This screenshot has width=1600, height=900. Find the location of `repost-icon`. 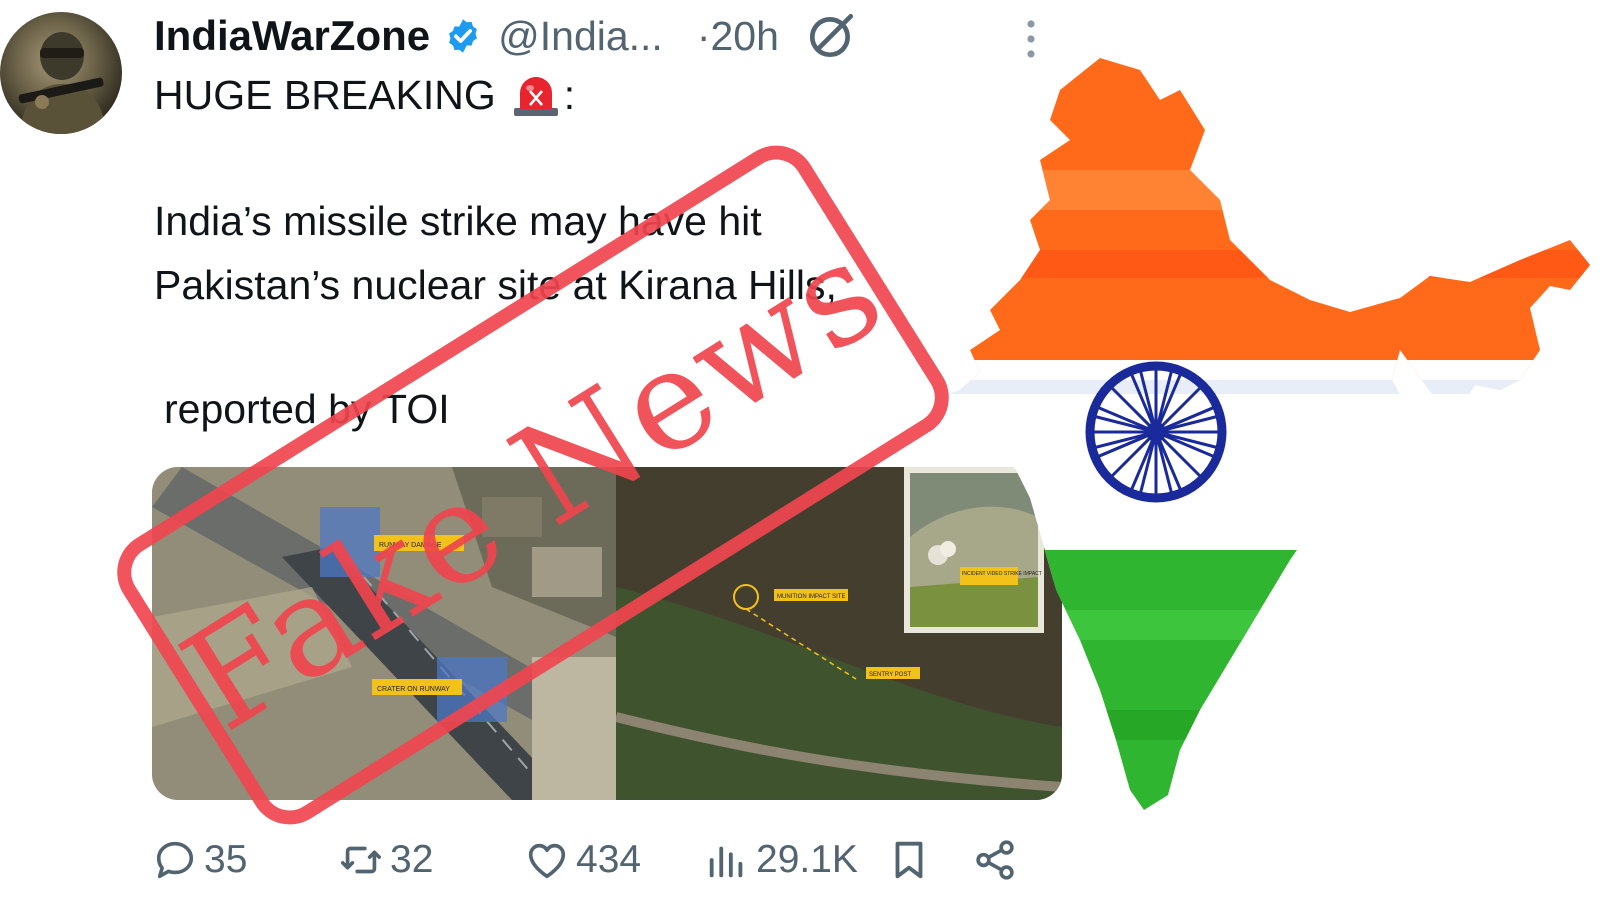

repost-icon is located at coordinates (361, 860).